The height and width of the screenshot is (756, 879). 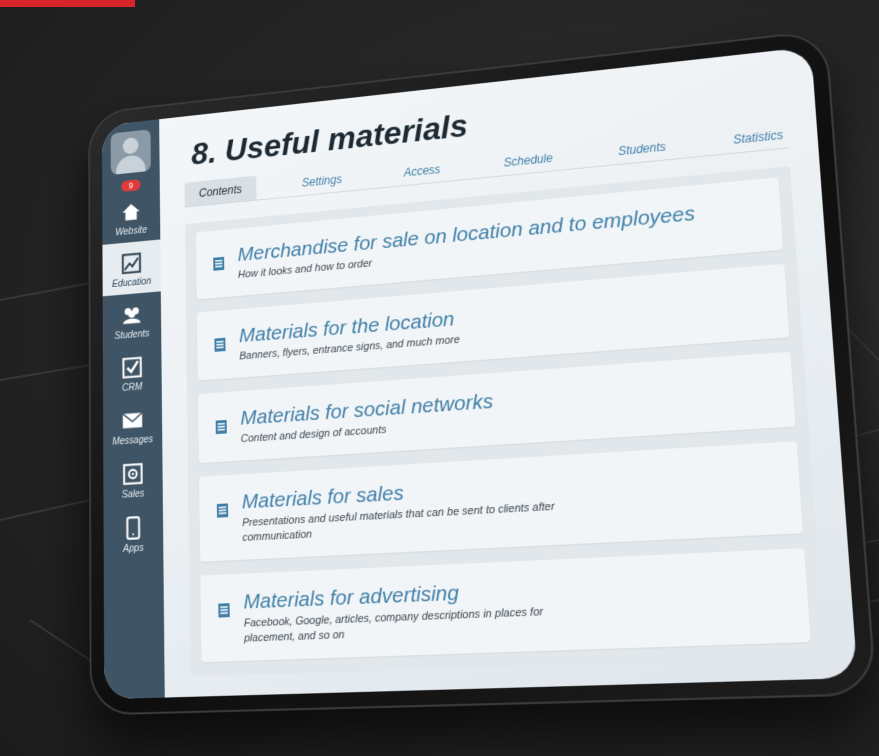 What do you see at coordinates (131, 283) in the screenshot?
I see `sidebar-item-label: Education` at bounding box center [131, 283].